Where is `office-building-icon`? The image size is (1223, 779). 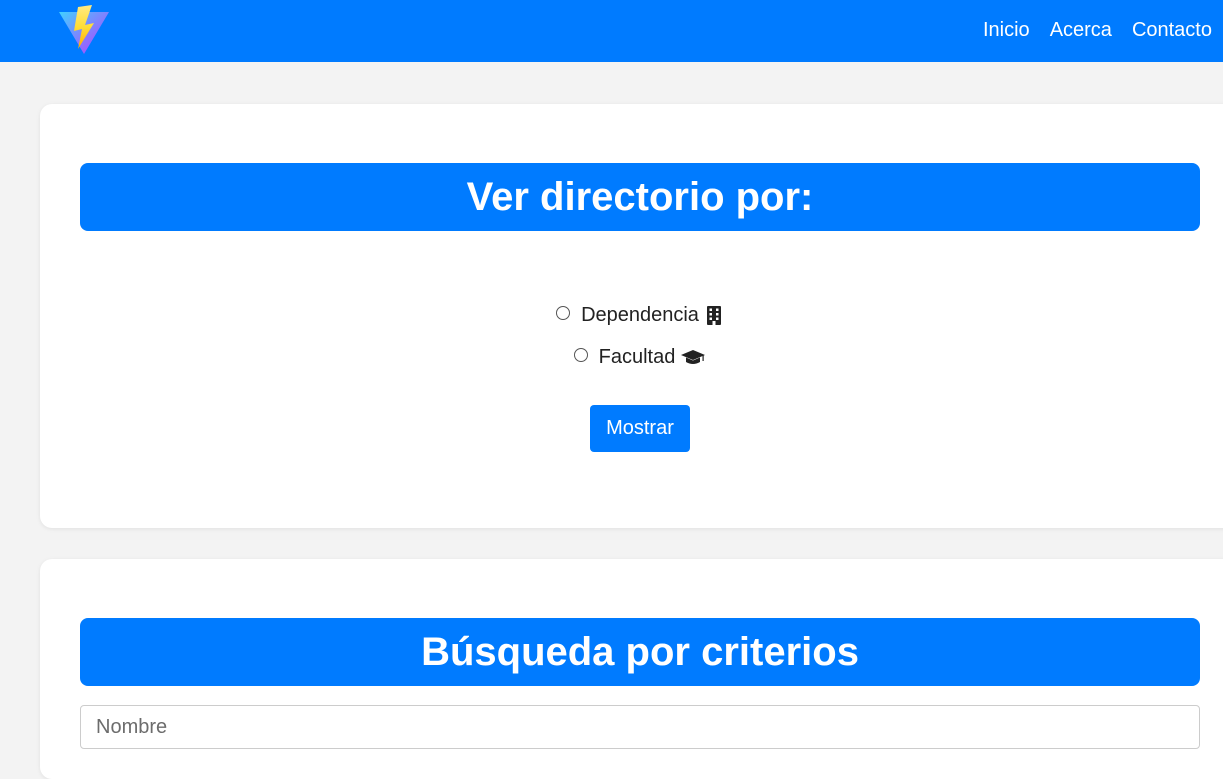
office-building-icon is located at coordinates (714, 315).